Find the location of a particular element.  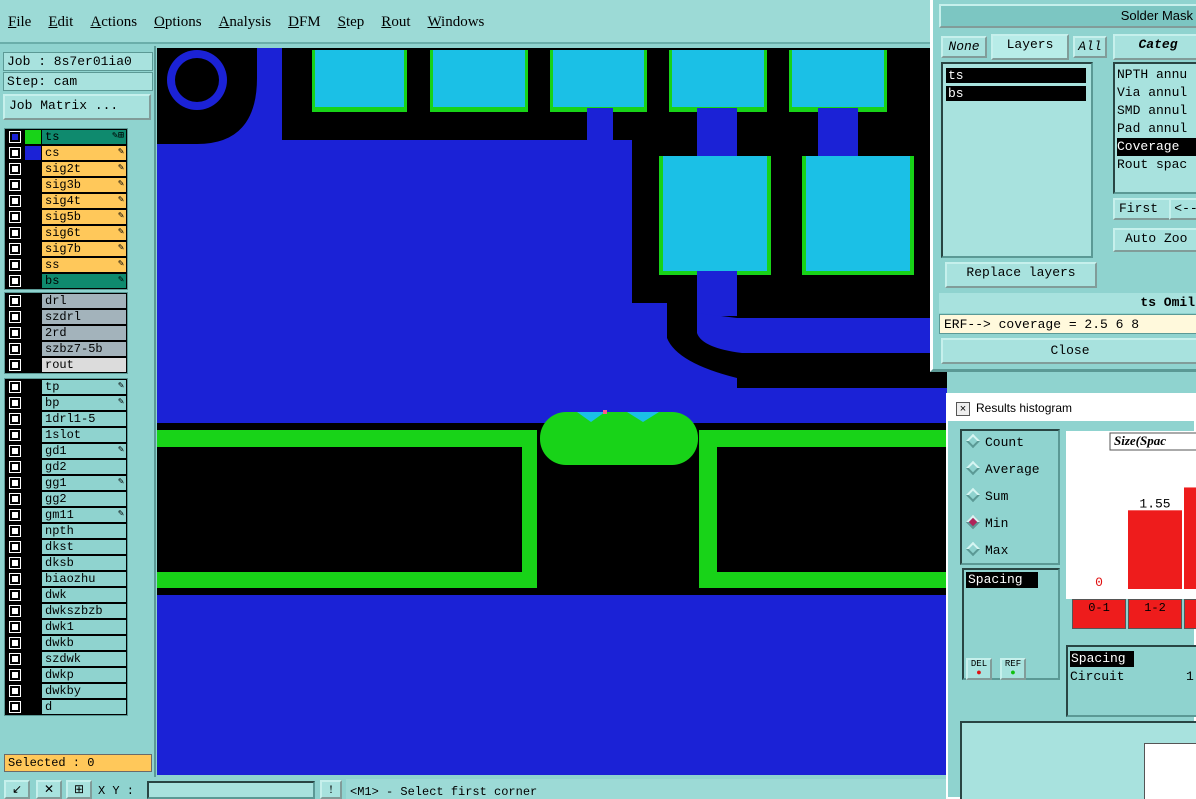

histogram-bar is located at coordinates (1155, 549).